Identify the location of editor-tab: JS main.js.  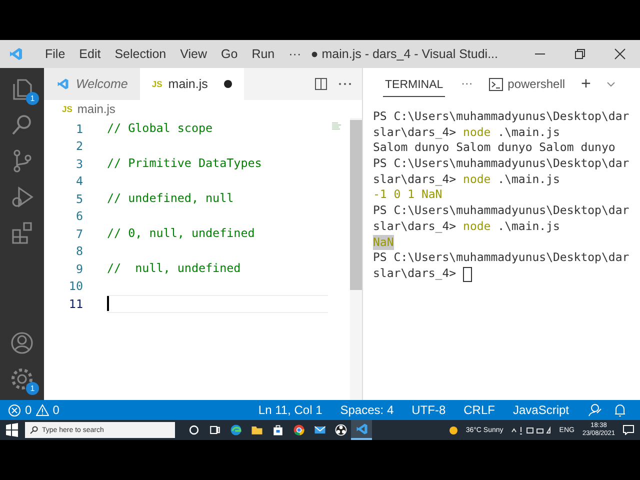
(192, 84).